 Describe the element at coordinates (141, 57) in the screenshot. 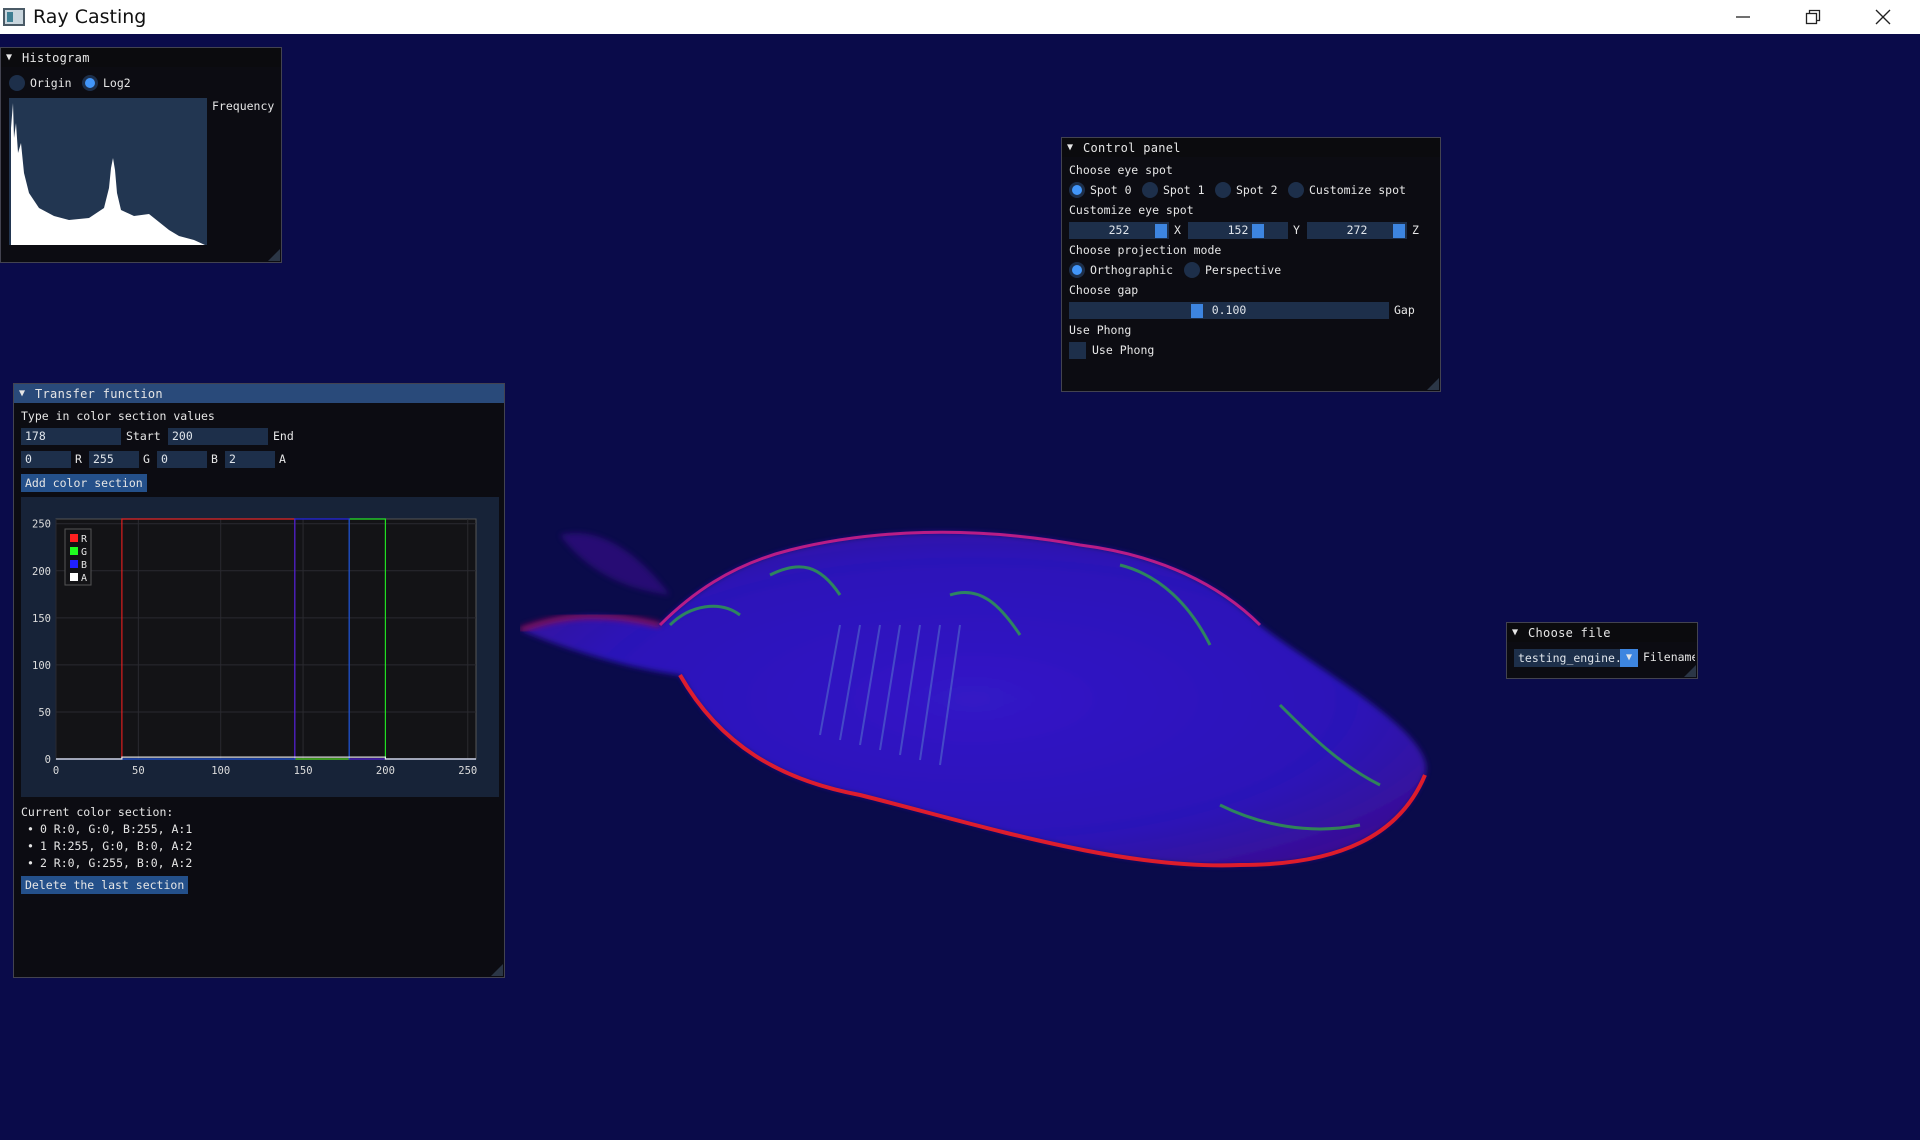

I see `histogram-header: ▼ Histogram` at that location.